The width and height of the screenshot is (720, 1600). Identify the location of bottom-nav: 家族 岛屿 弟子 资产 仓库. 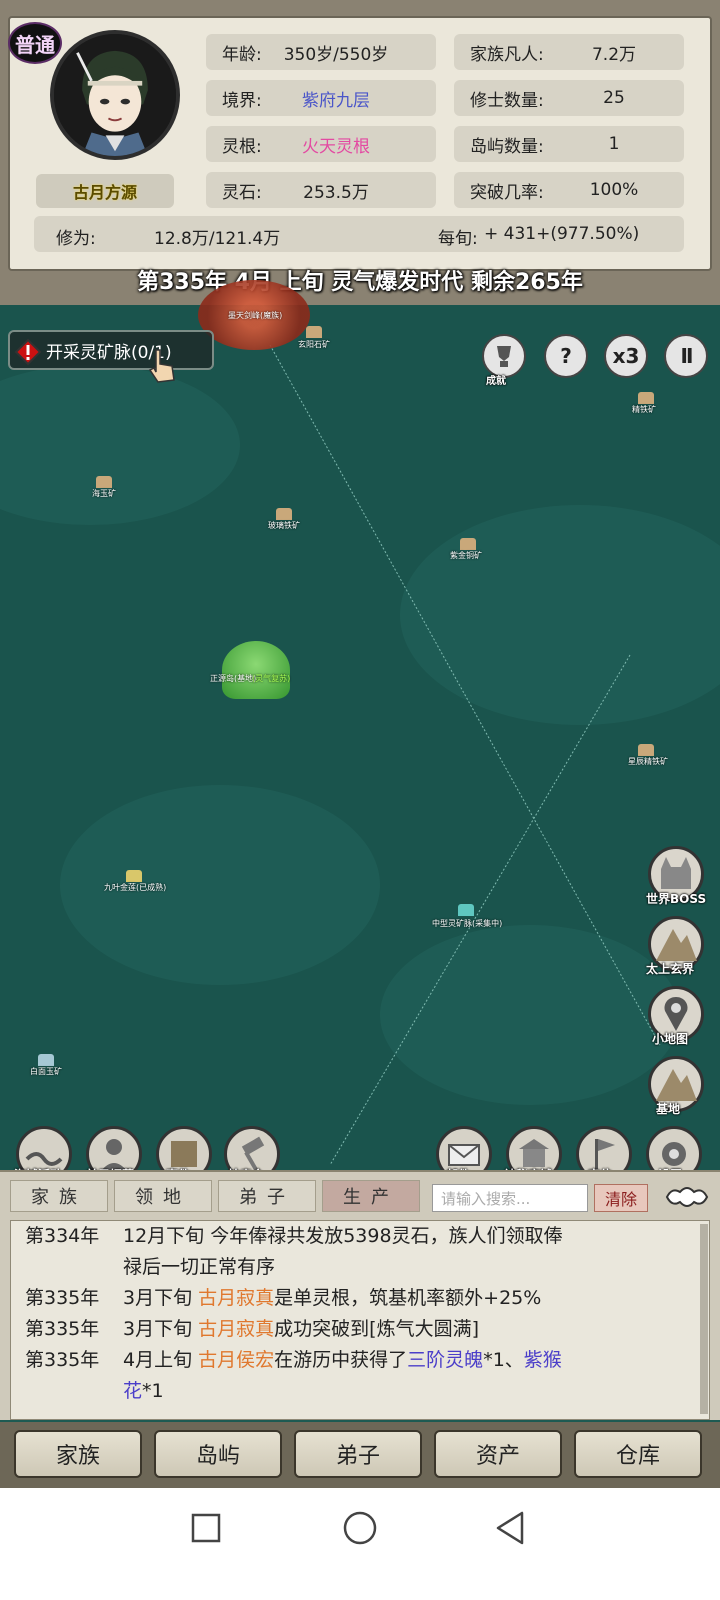
(360, 1455).